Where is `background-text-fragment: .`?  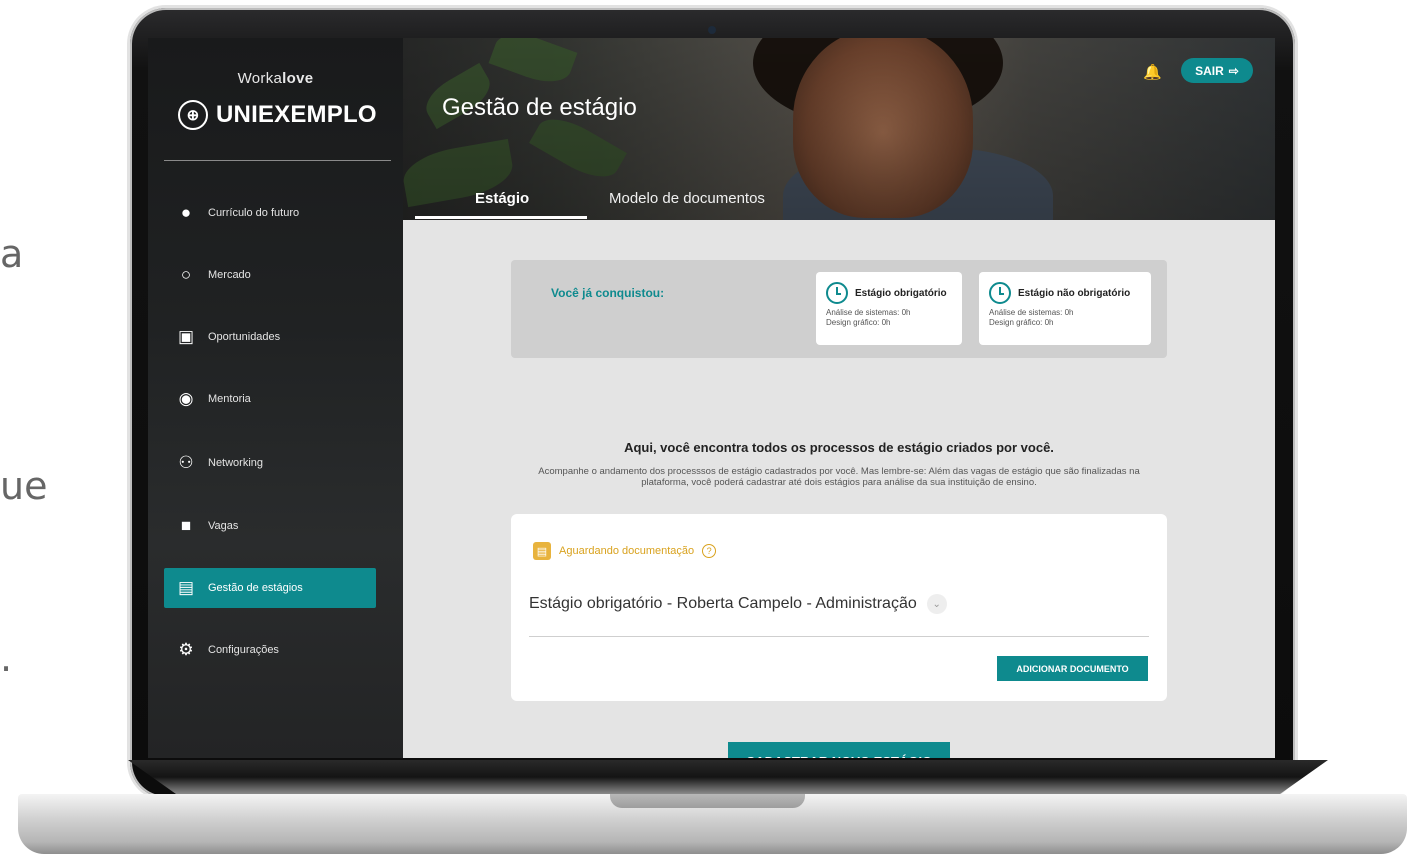 background-text-fragment: . is located at coordinates (6, 658).